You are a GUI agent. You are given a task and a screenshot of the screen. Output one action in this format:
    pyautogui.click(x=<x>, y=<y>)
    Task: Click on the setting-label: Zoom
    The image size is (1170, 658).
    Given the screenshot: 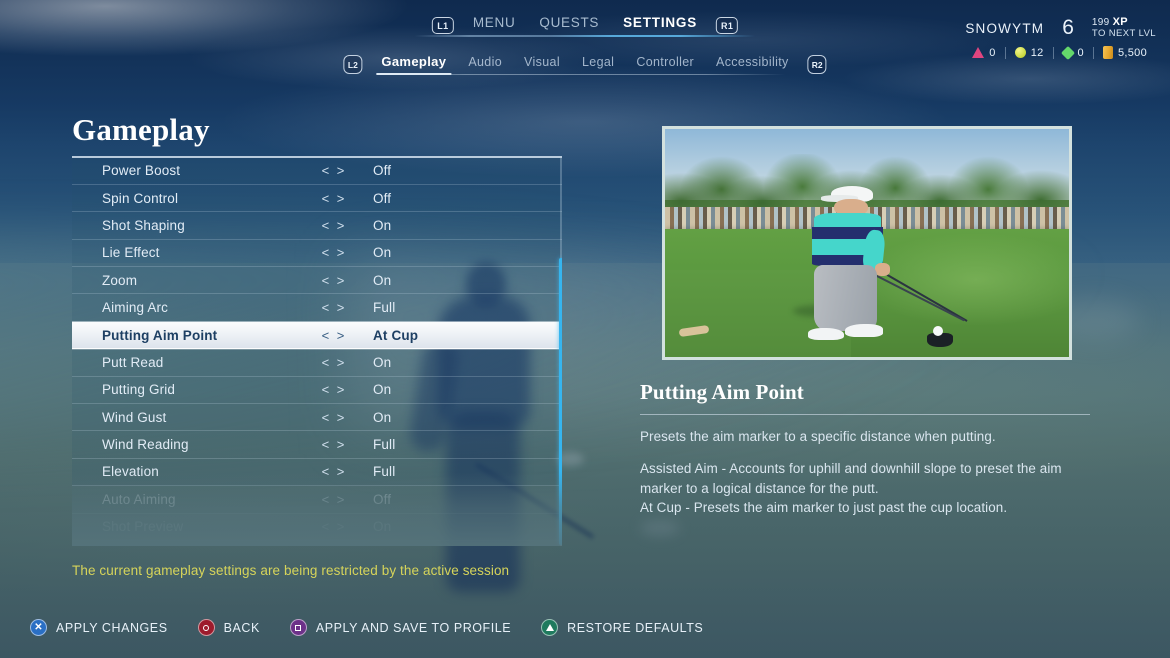 What is the action you would take?
    pyautogui.click(x=120, y=280)
    